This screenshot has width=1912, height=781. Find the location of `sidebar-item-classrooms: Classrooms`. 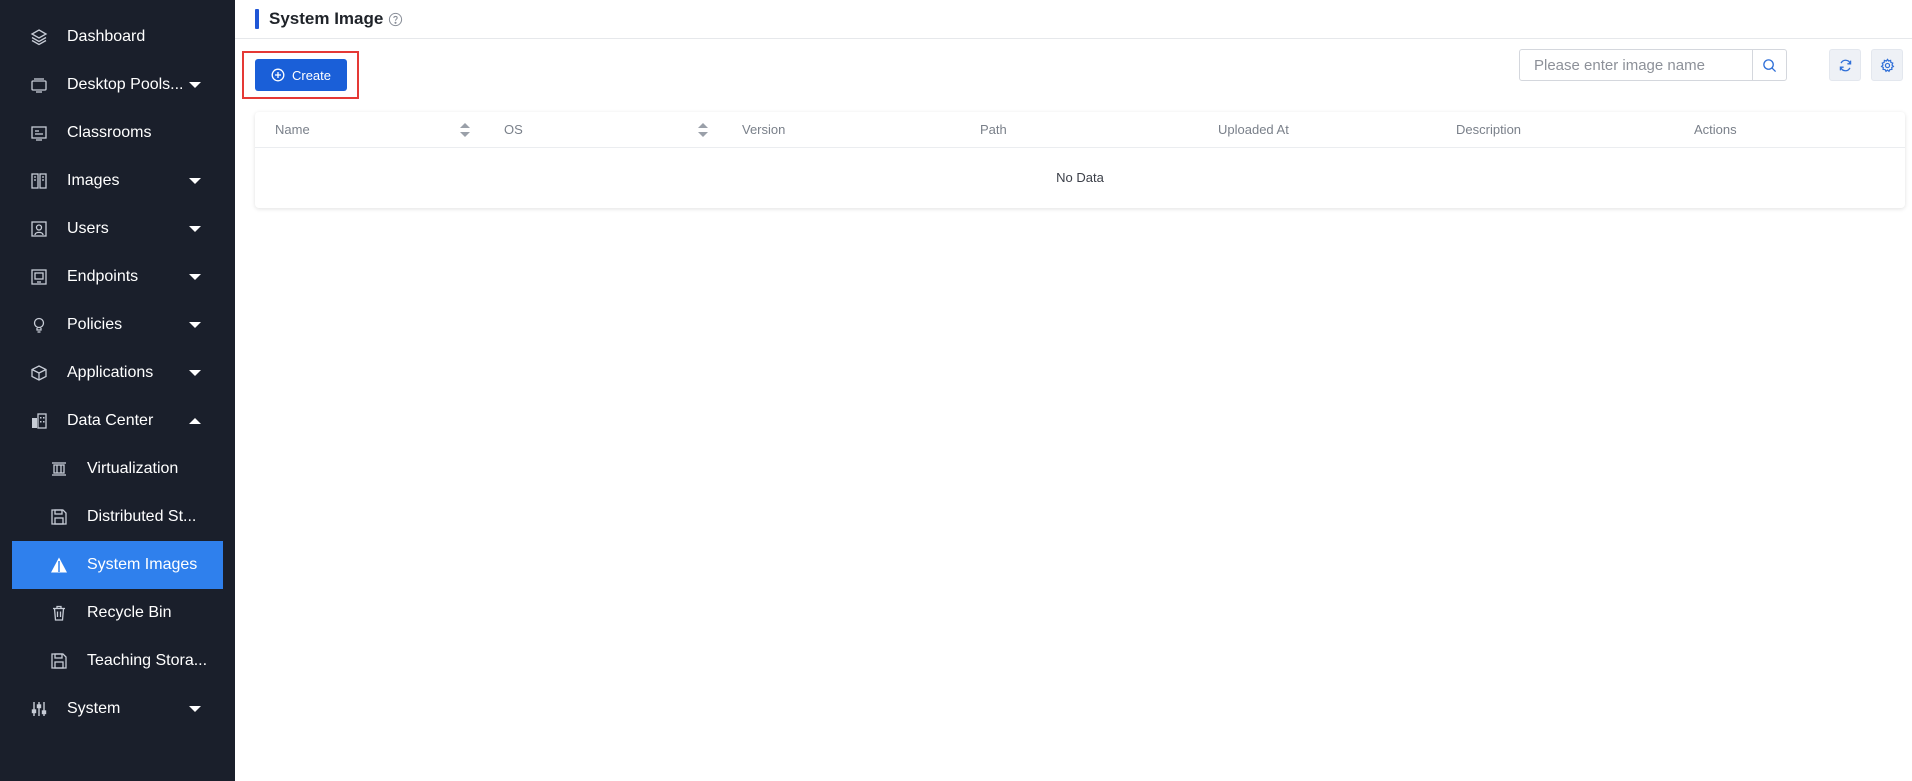

sidebar-item-classrooms: Classrooms is located at coordinates (117, 133).